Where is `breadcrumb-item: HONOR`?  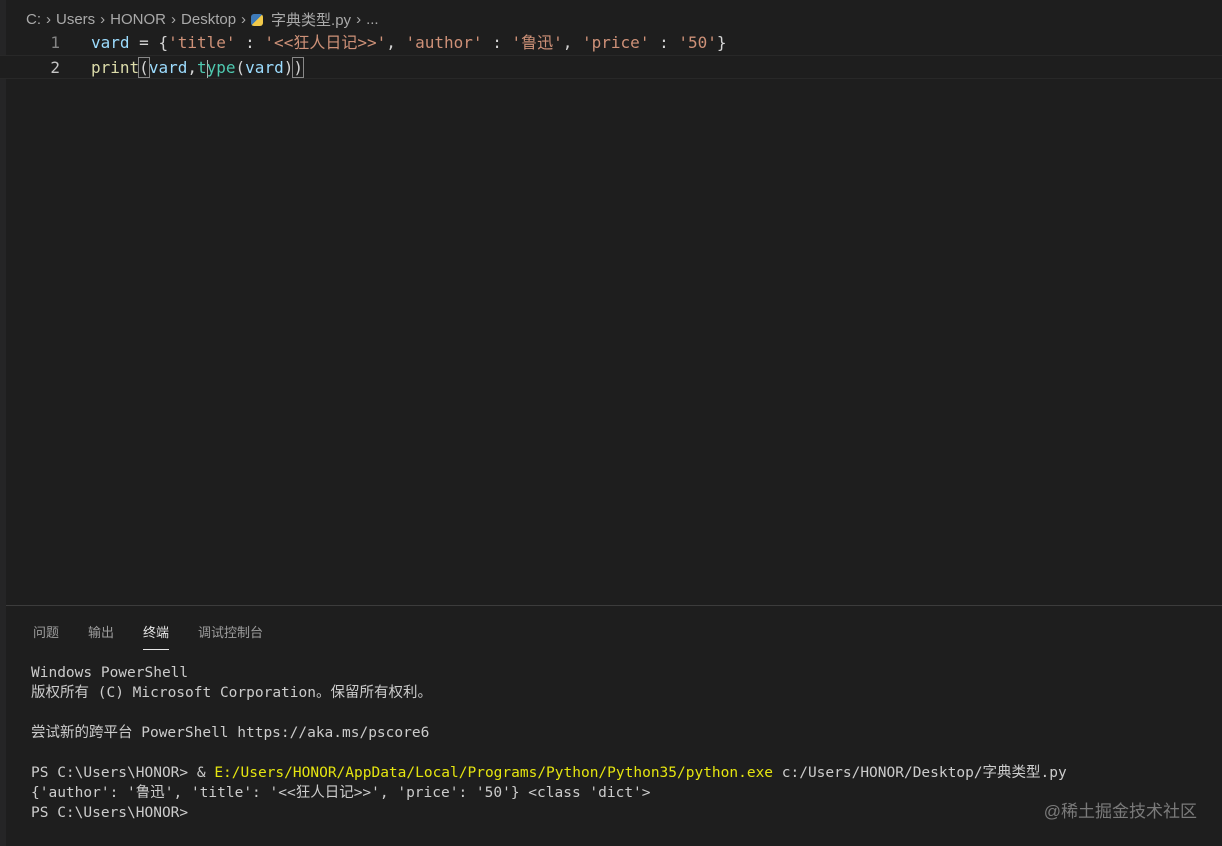 breadcrumb-item: HONOR is located at coordinates (138, 19).